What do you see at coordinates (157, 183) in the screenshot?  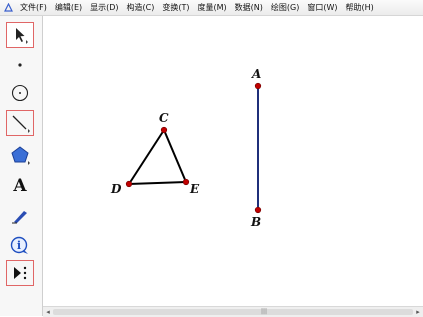 I see `segment-de` at bounding box center [157, 183].